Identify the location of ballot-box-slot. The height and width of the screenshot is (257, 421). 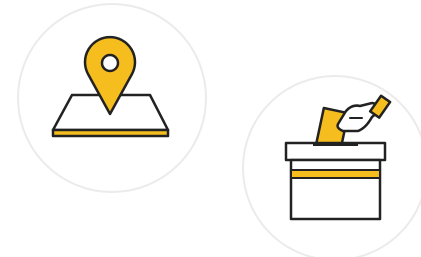
(335, 144).